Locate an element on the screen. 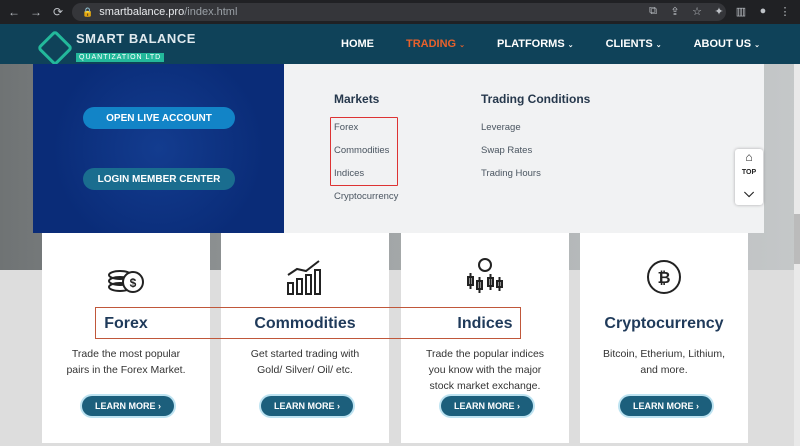  reload-icon: ⟳ is located at coordinates (58, 12).